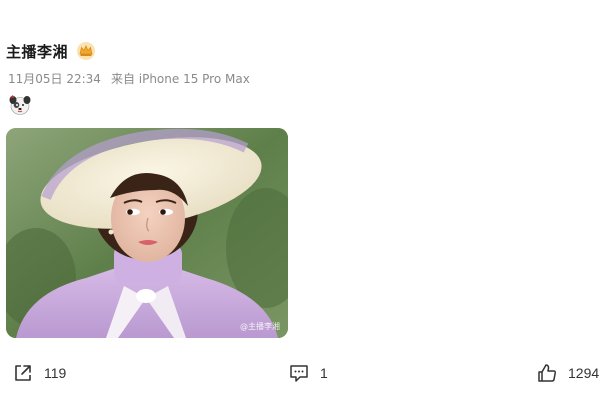  Describe the element at coordinates (55, 373) in the screenshot. I see `share-count: 119` at that location.